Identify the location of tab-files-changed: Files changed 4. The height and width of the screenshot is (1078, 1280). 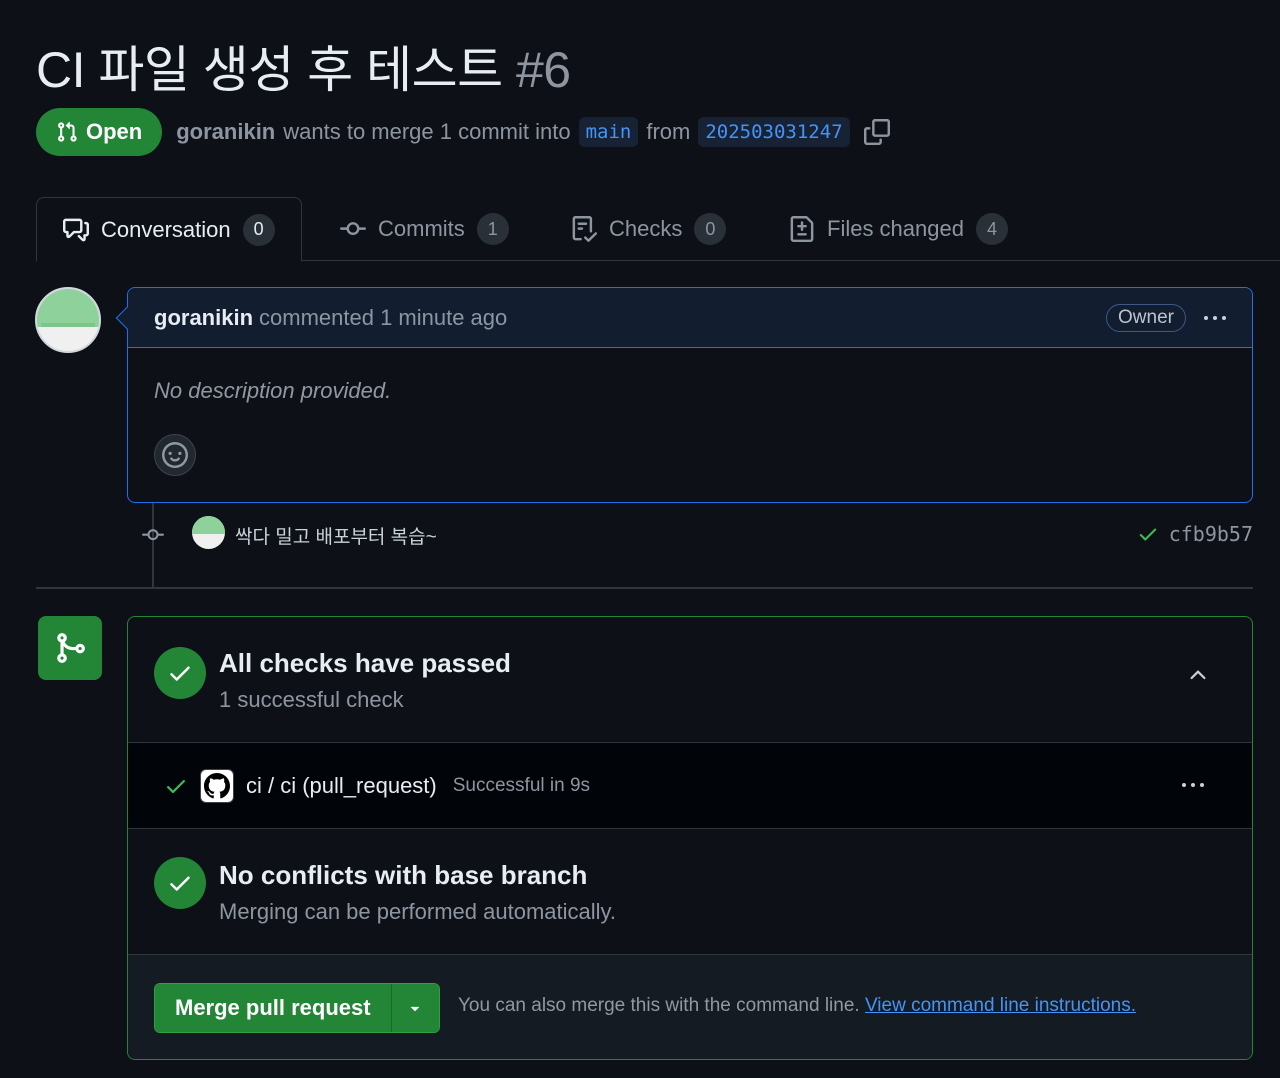
(898, 229).